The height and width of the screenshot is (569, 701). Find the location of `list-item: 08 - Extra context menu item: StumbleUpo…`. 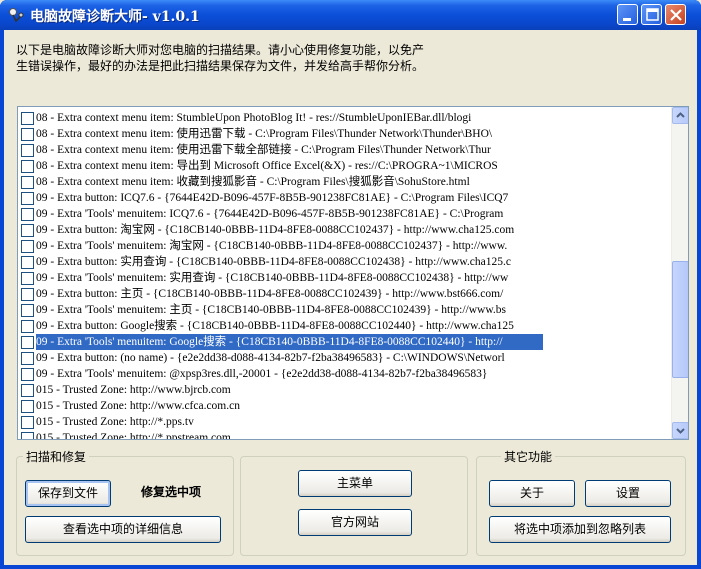

list-item: 08 - Extra context menu item: StumbleUpo… is located at coordinates (343, 118).